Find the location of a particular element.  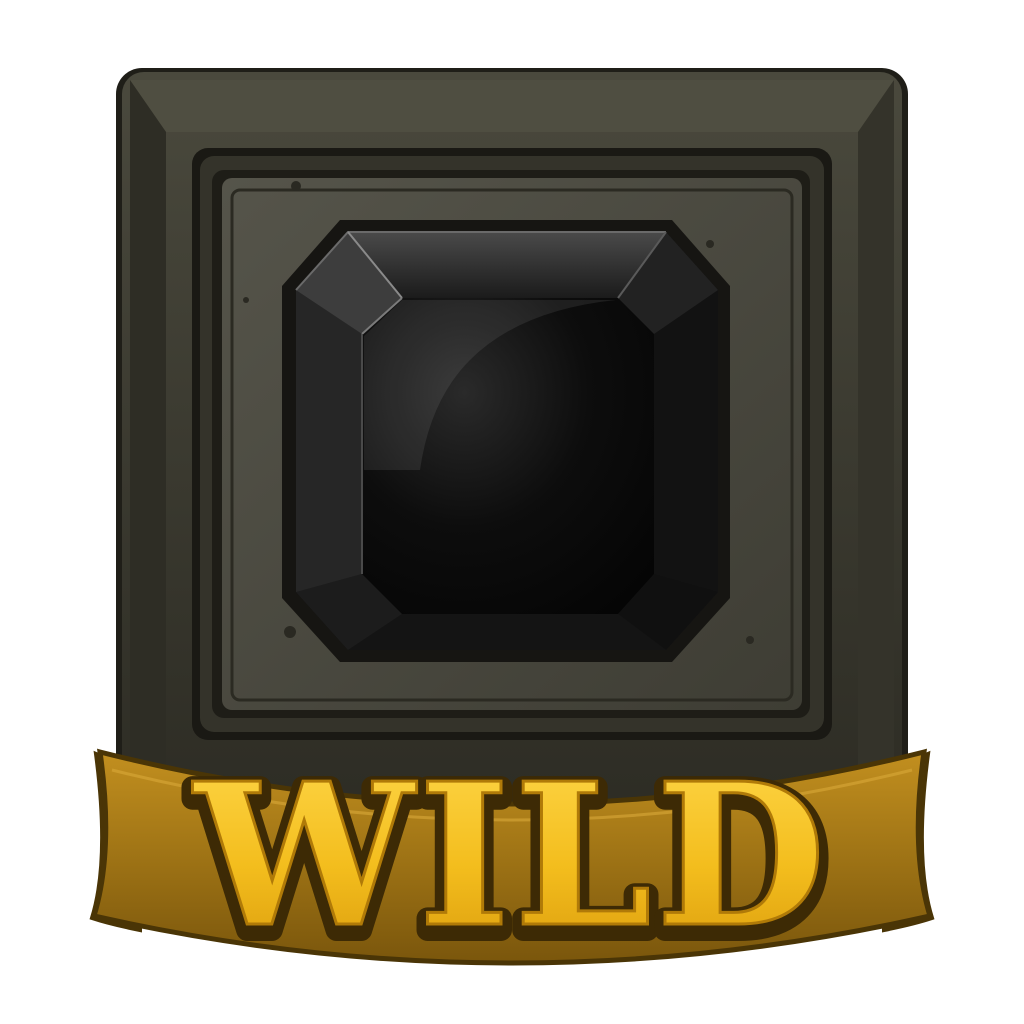

wild-label-text: WILD is located at coordinates (511, 856).